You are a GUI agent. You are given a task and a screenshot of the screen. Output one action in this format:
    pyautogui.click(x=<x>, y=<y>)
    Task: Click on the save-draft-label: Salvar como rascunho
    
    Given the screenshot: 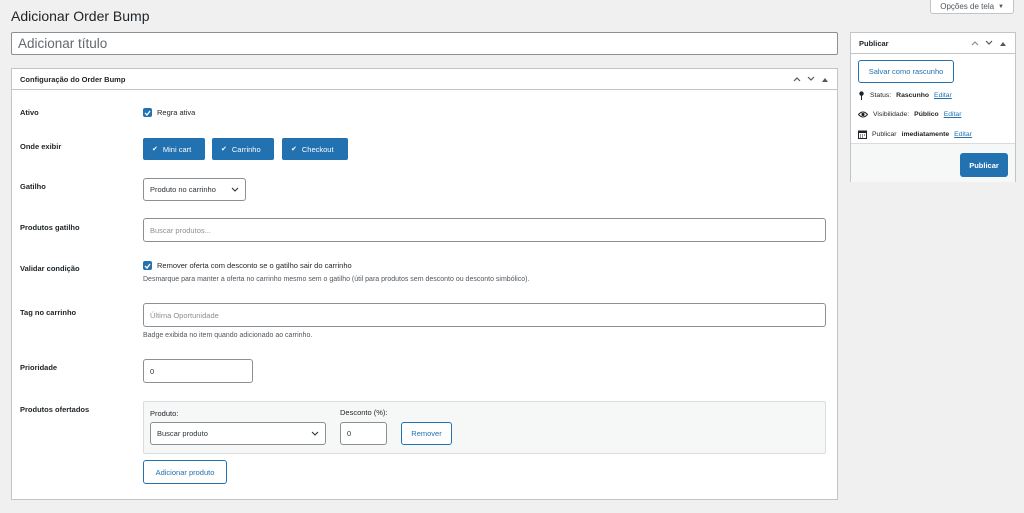 What is the action you would take?
    pyautogui.click(x=906, y=71)
    